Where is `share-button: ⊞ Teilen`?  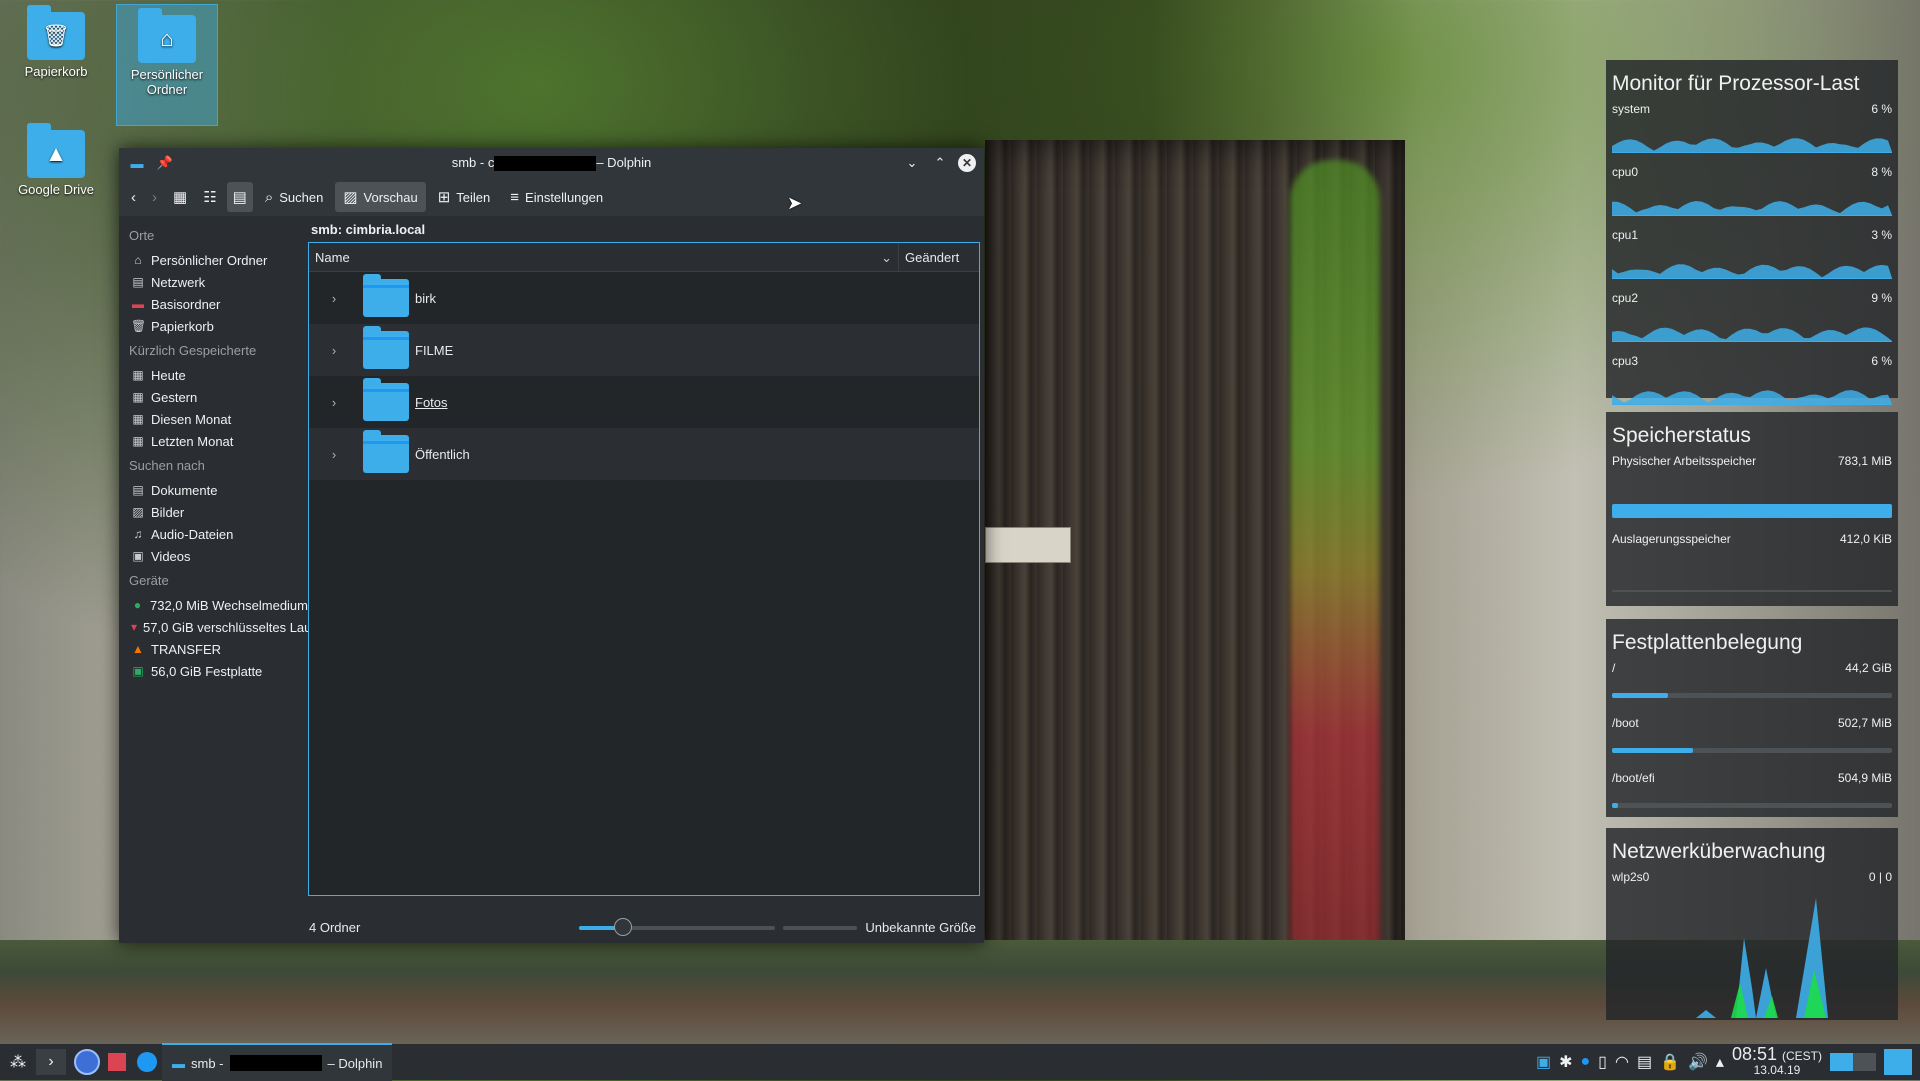
share-button: ⊞ Teilen is located at coordinates (464, 197).